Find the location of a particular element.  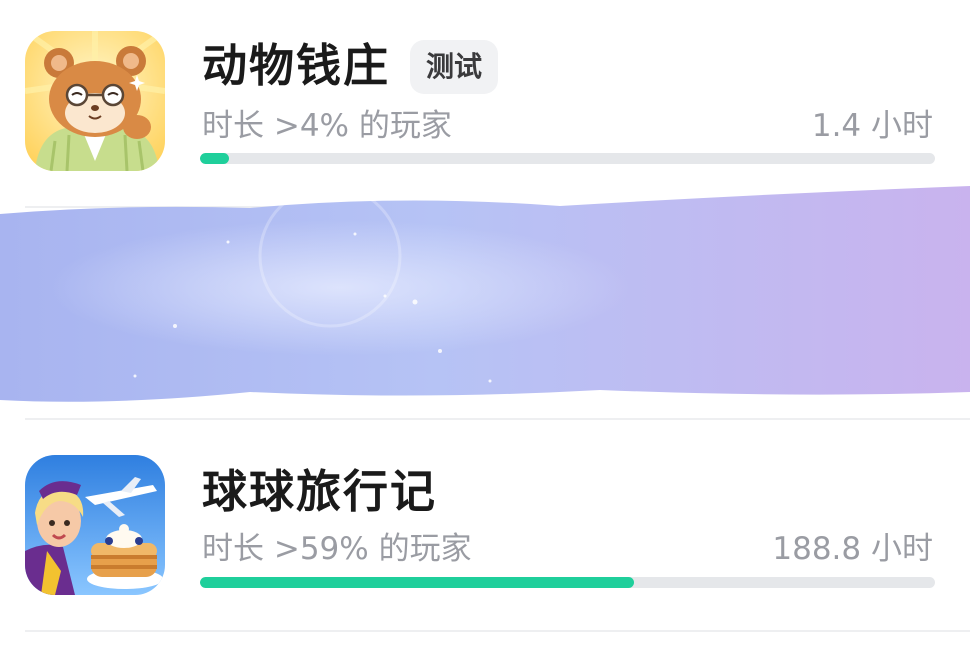

test-badge: 测试 is located at coordinates (454, 67).